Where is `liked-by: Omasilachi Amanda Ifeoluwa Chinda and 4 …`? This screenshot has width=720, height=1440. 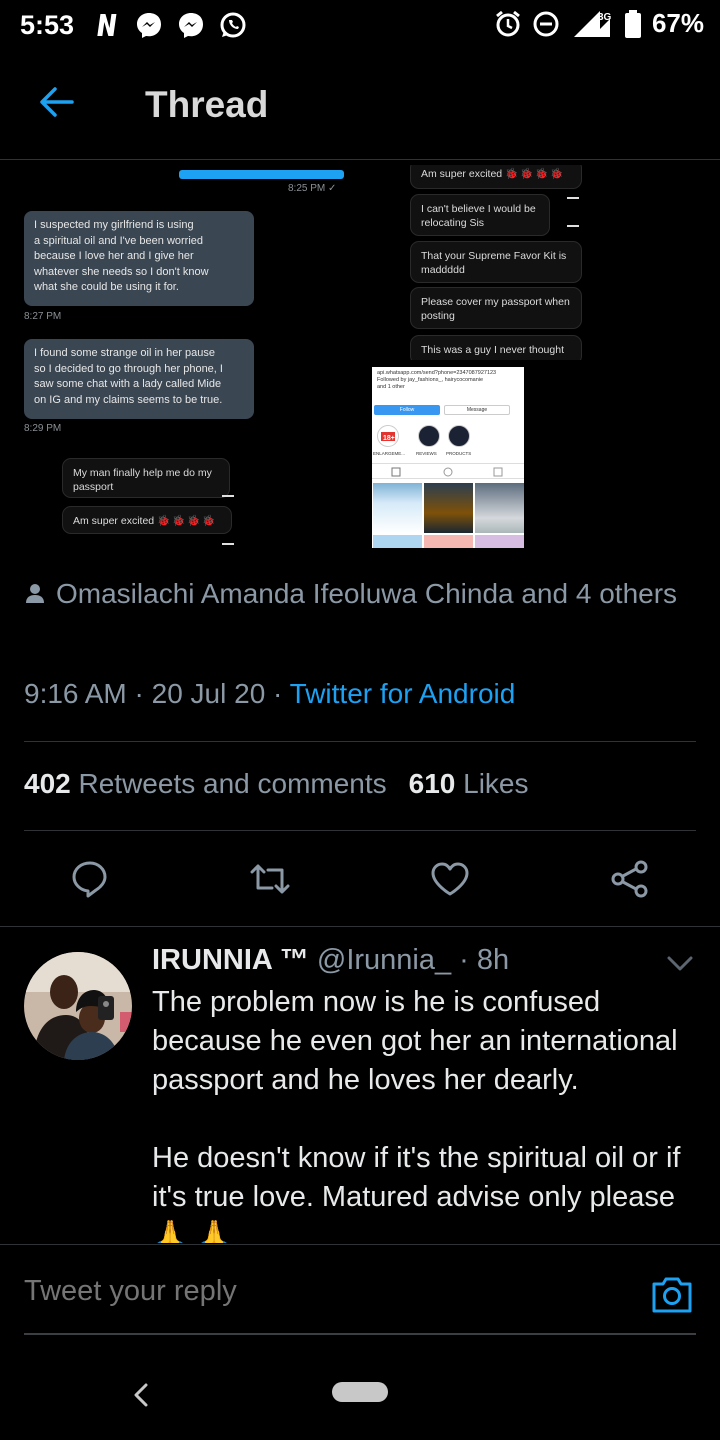
liked-by: Omasilachi Amanda Ifeoluwa Chinda and 4 … is located at coordinates (354, 594).